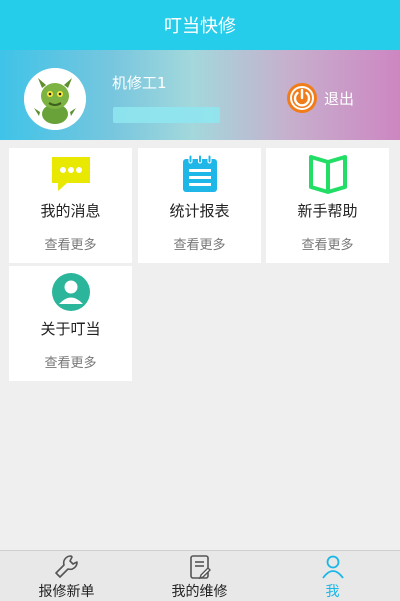  I want to click on page-title: 叮当快修, so click(200, 26).